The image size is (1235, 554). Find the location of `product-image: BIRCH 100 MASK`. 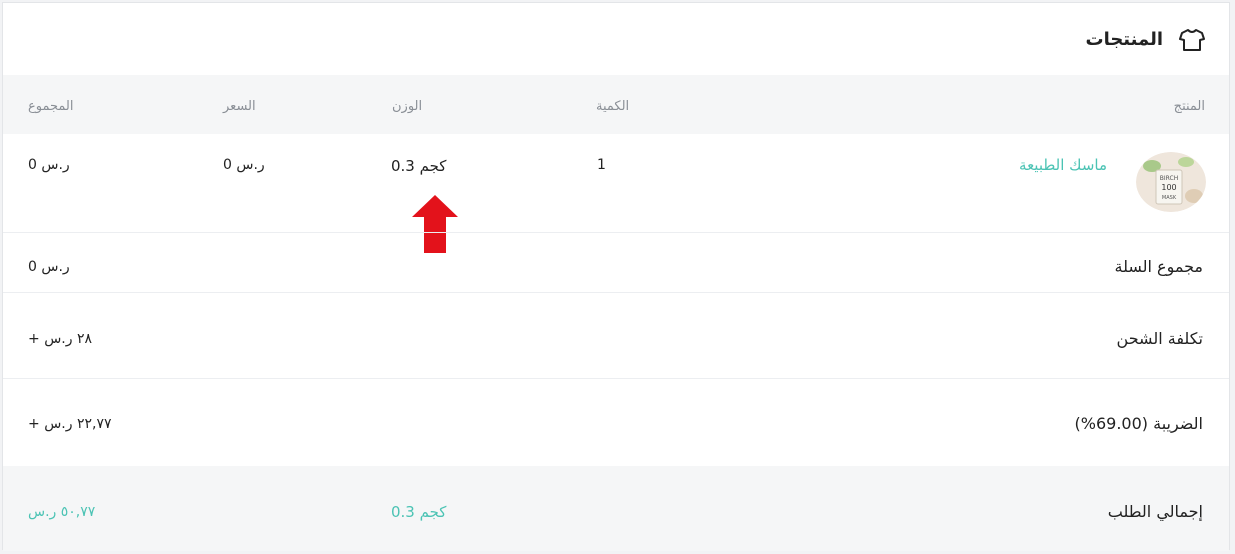

product-image: BIRCH 100 MASK is located at coordinates (1171, 182).